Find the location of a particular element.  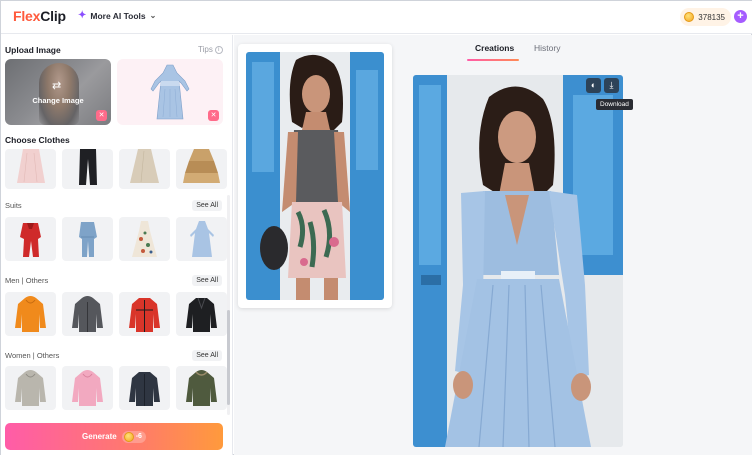

person-preview-blurred is located at coordinates (59, 94).